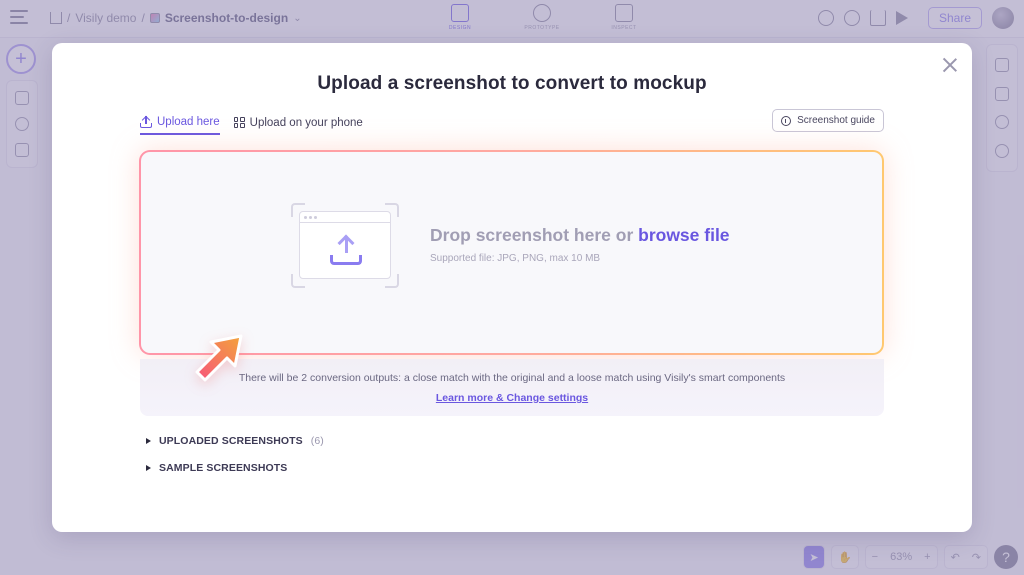 This screenshot has width=1024, height=575. Describe the element at coordinates (223, 468) in the screenshot. I see `section-label: SAMPLE SCREENSHOTS` at that location.